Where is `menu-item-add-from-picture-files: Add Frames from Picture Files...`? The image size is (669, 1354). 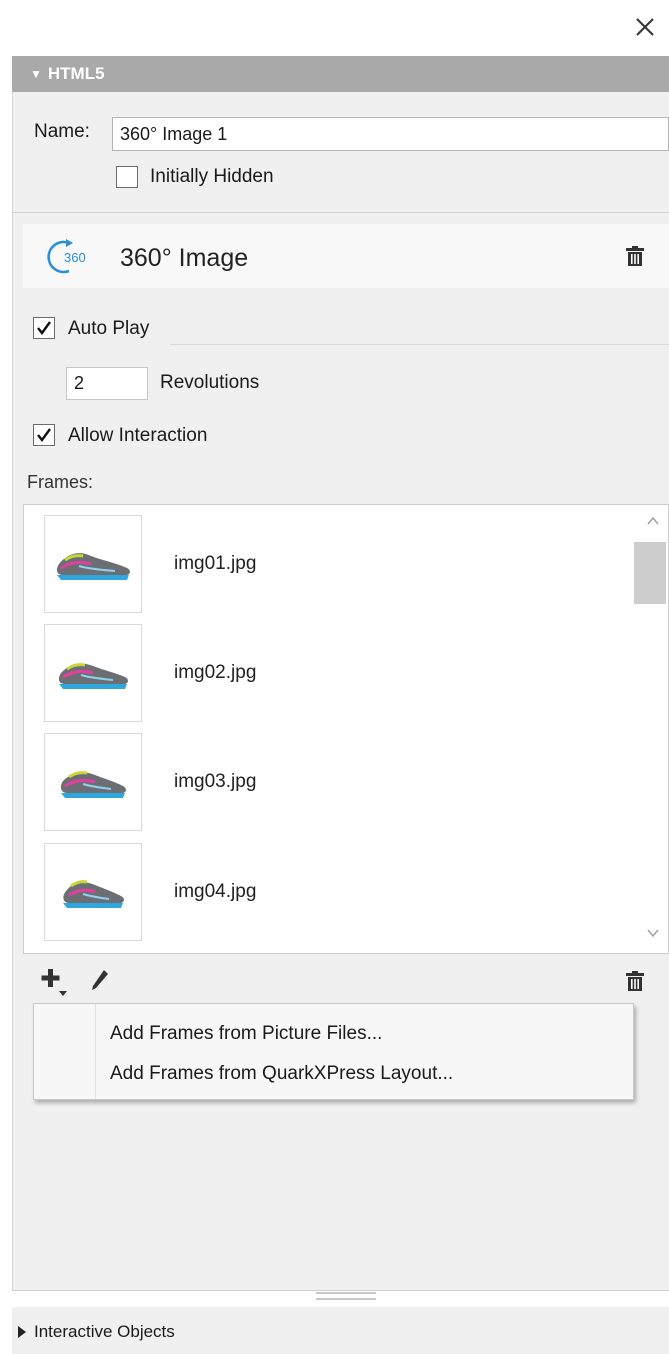
menu-item-add-from-picture-files: Add Frames from Picture Files... is located at coordinates (364, 1033).